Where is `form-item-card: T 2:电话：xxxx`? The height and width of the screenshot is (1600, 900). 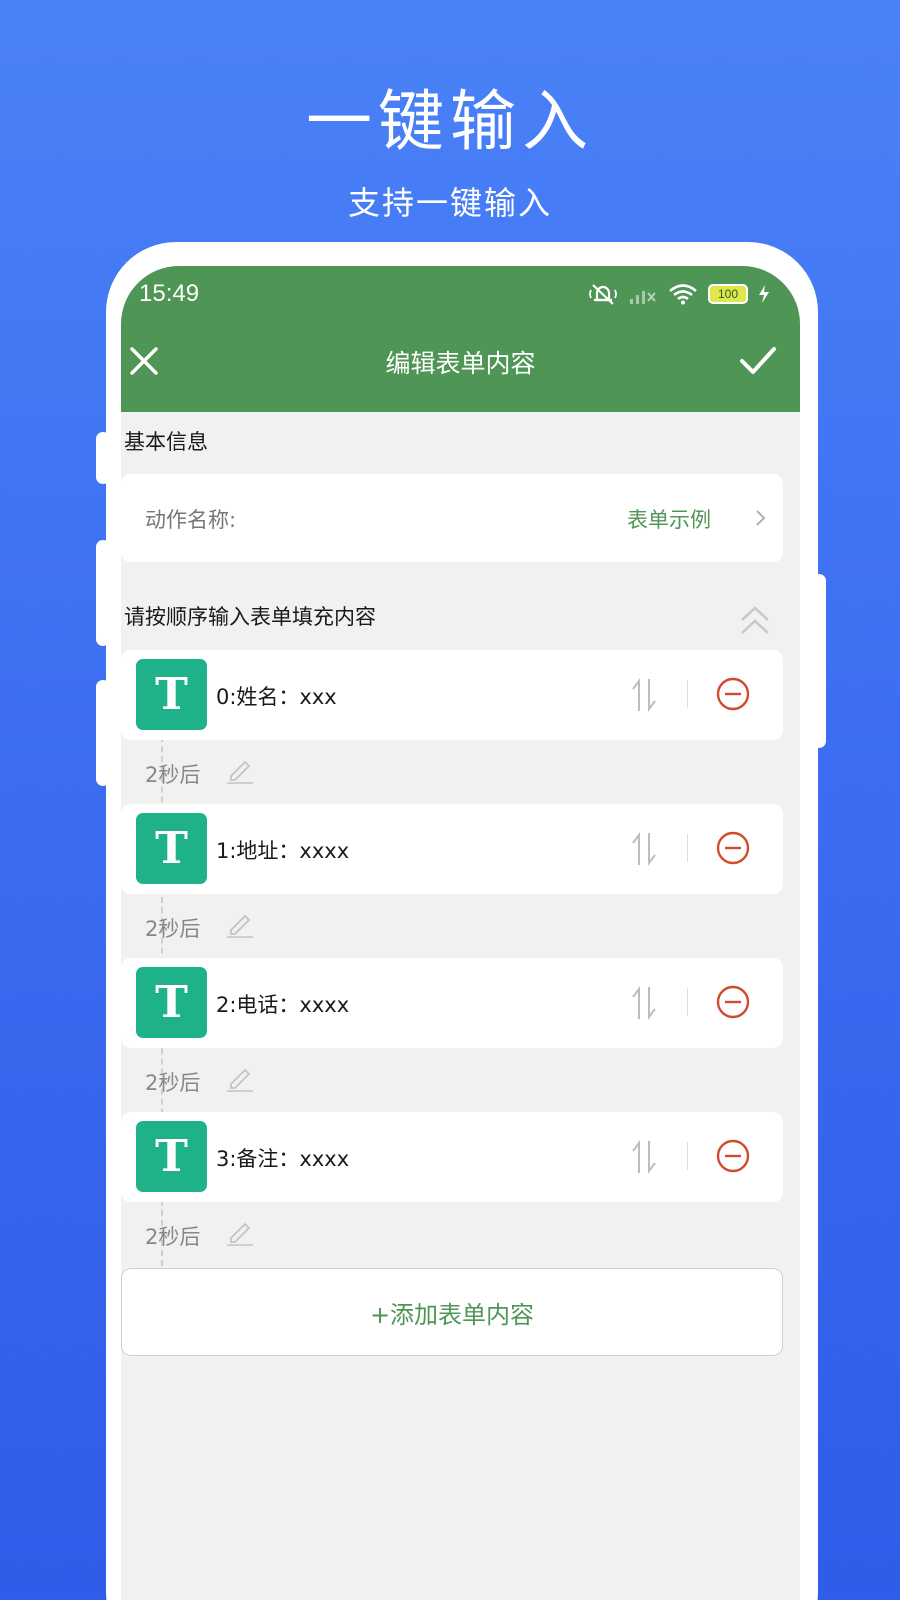
form-item-card: T 2:电话：xxxx is located at coordinates (452, 1003).